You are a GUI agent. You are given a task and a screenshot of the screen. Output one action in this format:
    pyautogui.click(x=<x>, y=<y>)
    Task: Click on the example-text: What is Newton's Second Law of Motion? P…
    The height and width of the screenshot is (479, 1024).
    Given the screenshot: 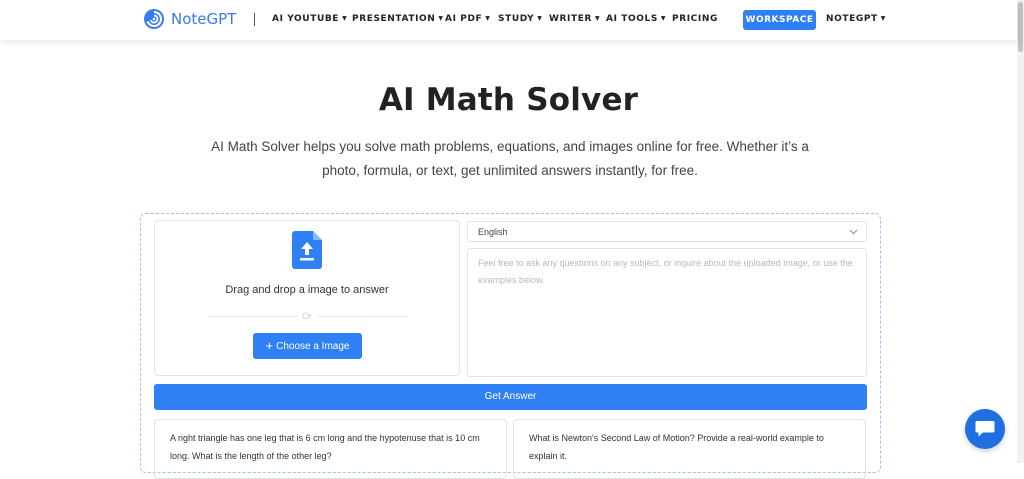 What is the action you would take?
    pyautogui.click(x=676, y=447)
    